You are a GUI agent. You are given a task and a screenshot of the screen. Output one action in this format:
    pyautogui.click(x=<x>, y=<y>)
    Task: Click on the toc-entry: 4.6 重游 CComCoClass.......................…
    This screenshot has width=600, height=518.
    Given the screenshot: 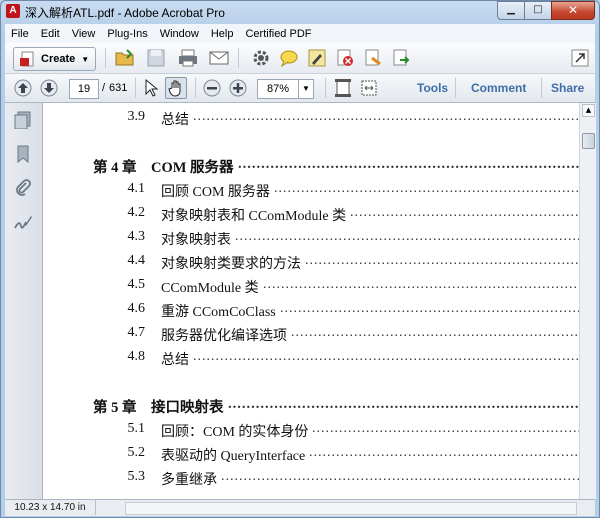 What is the action you would take?
    pyautogui.click(x=311, y=311)
    